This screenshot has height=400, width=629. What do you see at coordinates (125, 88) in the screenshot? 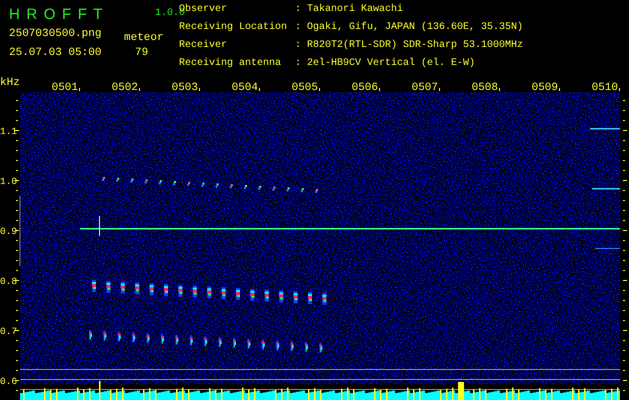
I see `time-label: 0502` at bounding box center [125, 88].